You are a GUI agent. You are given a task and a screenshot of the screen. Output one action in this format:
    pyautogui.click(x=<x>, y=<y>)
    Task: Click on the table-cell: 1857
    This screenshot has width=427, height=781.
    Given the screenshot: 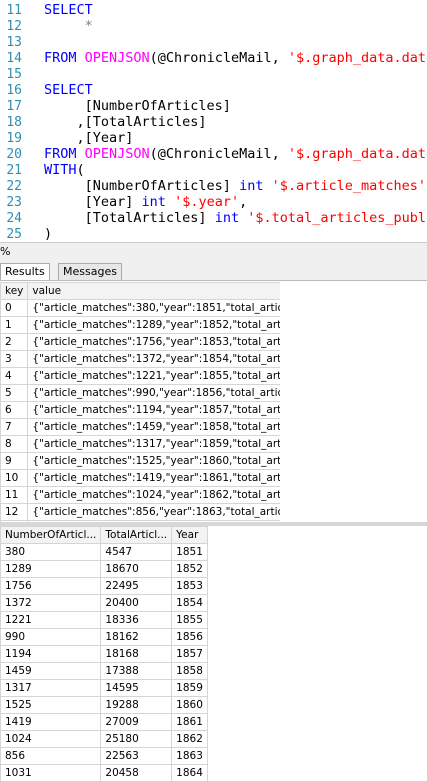 What is the action you would take?
    pyautogui.click(x=189, y=654)
    